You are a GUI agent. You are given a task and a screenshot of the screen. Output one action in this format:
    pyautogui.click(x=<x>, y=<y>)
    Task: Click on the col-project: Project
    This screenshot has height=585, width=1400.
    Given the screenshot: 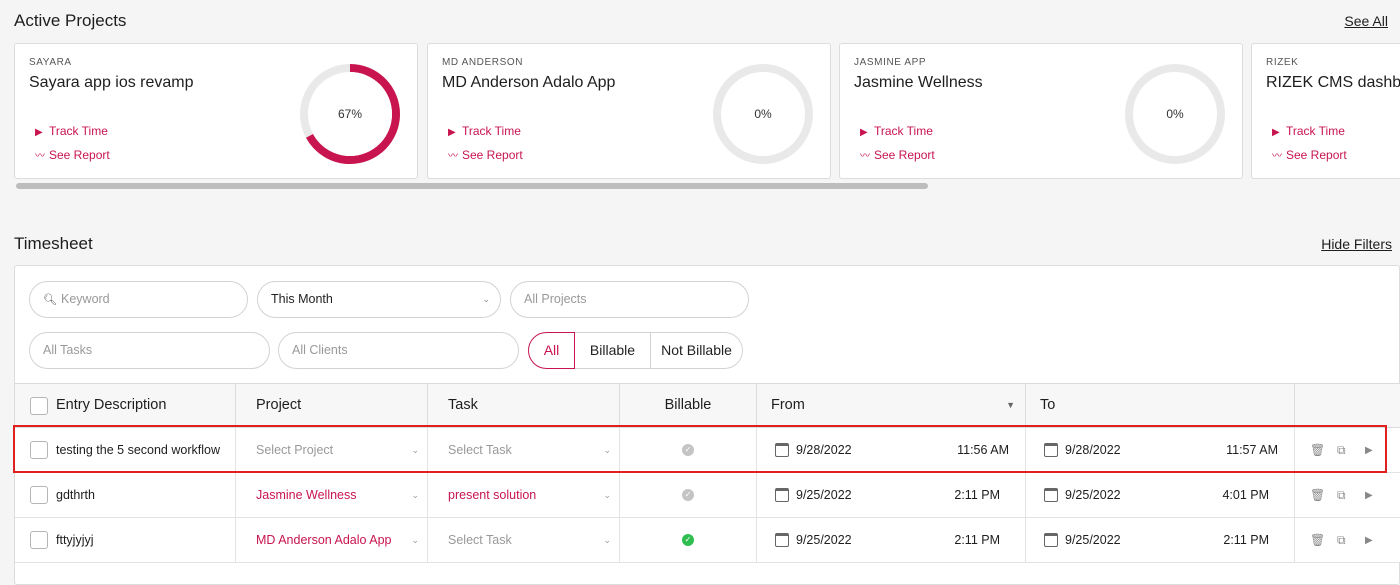 What is the action you would take?
    pyautogui.click(x=332, y=405)
    